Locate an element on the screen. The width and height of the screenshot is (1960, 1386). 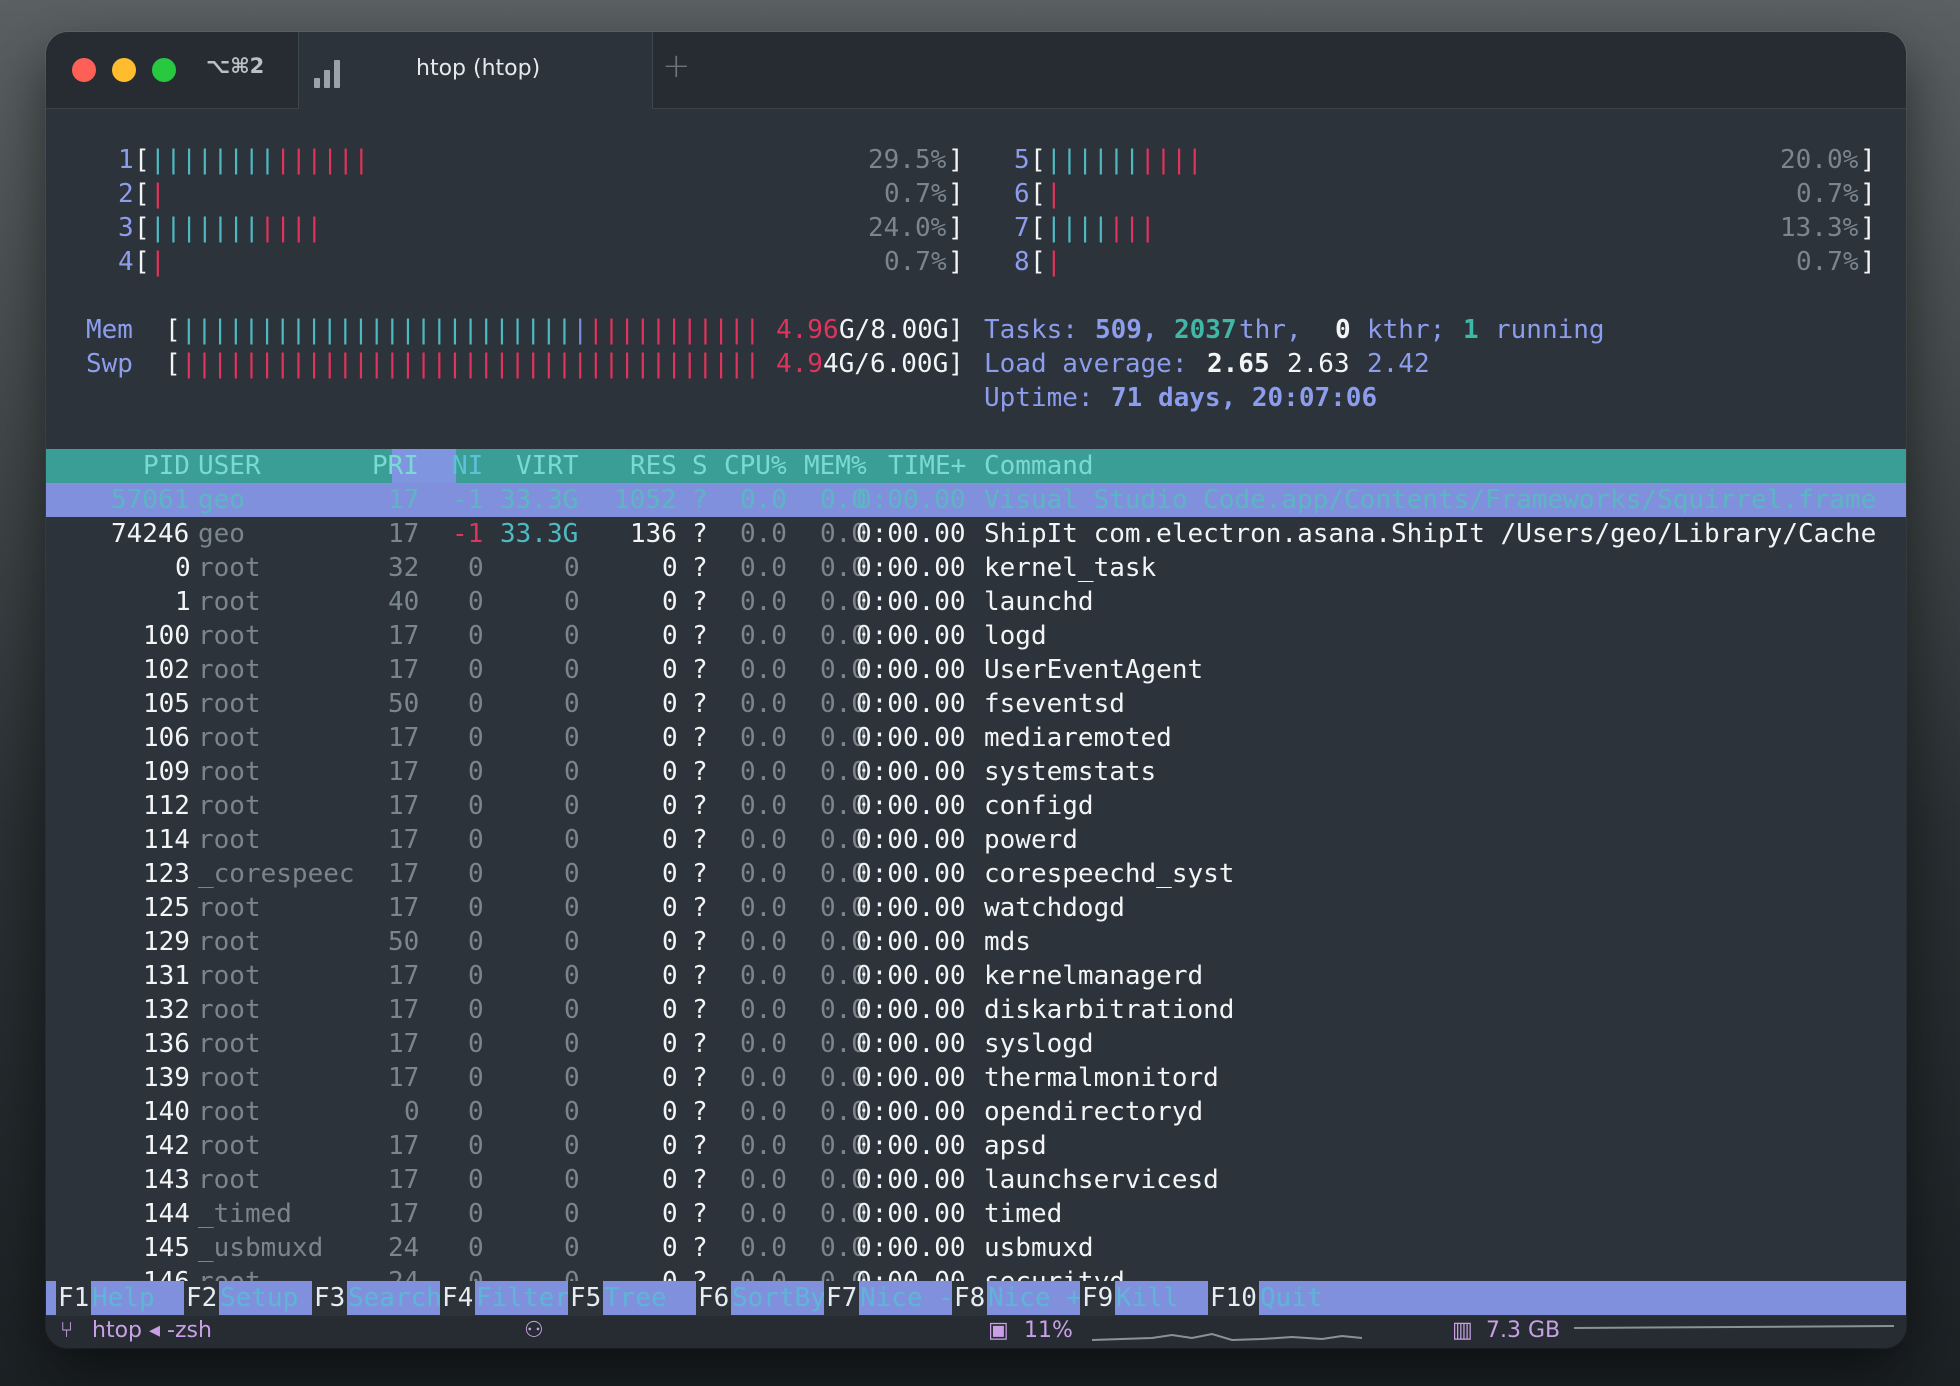
process-row: 144 _timed 17 0 0 0? 0.0 0.0 0:00.00 timed is located at coordinates (976, 1214).